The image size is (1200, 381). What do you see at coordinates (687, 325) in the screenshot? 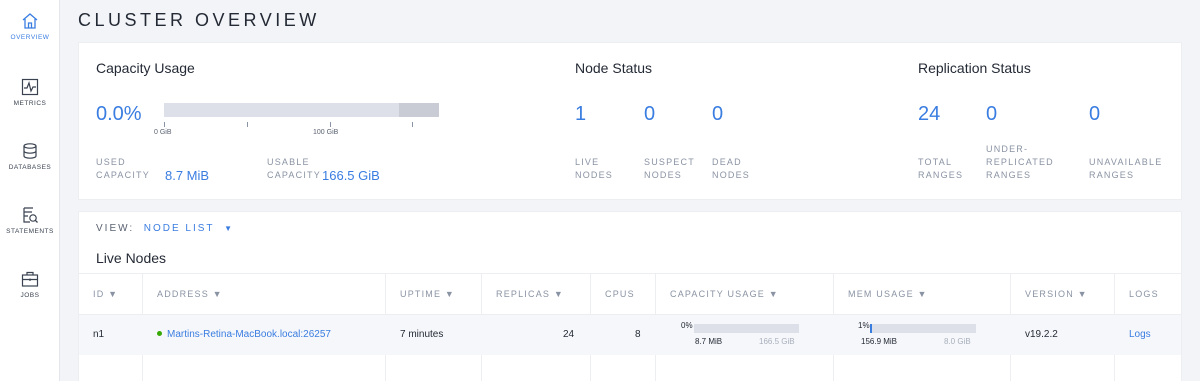
I see `capacity-percent-cell: 0%` at bounding box center [687, 325].